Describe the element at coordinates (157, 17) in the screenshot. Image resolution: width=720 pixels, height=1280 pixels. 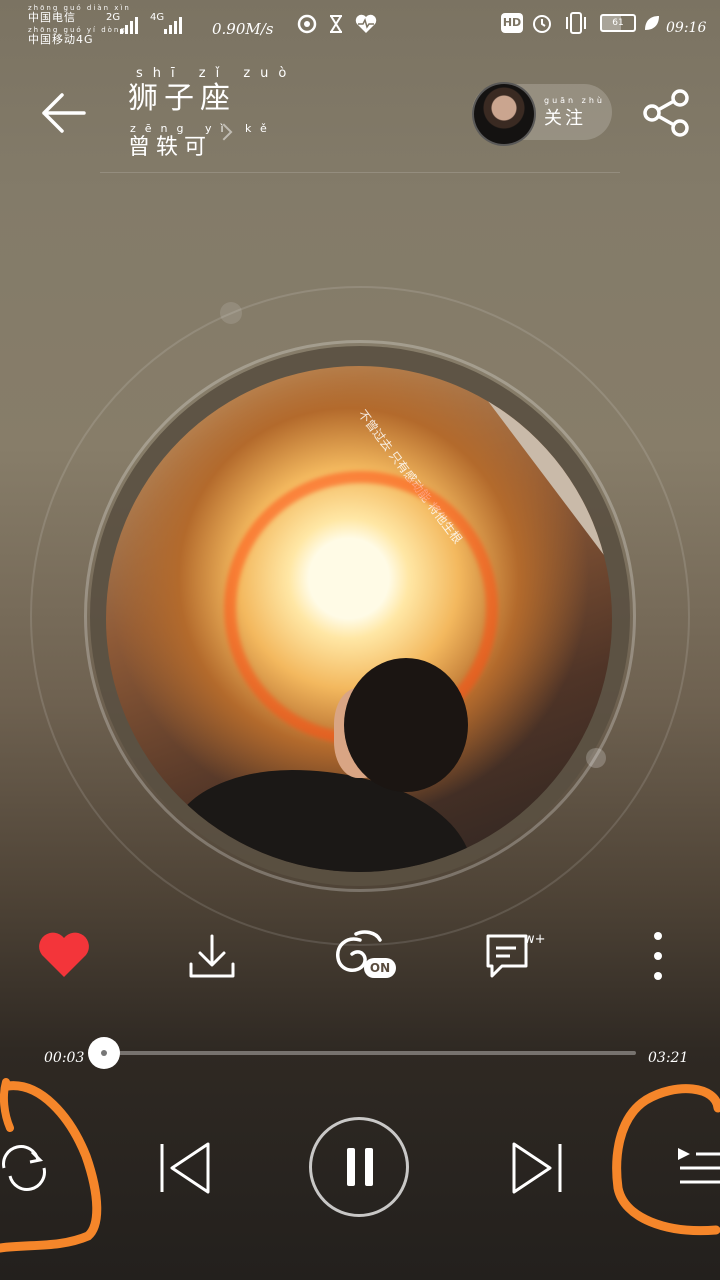
I see `network-4g-label: 4G` at that location.